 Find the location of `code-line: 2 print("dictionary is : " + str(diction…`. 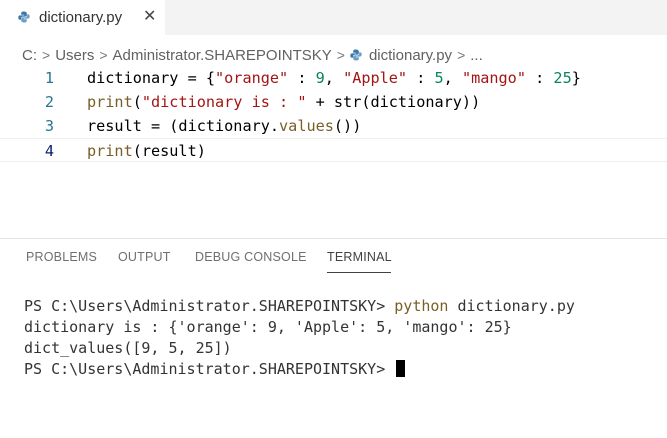

code-line: 2 print("dictionary is : " + str(diction… is located at coordinates (333, 102).